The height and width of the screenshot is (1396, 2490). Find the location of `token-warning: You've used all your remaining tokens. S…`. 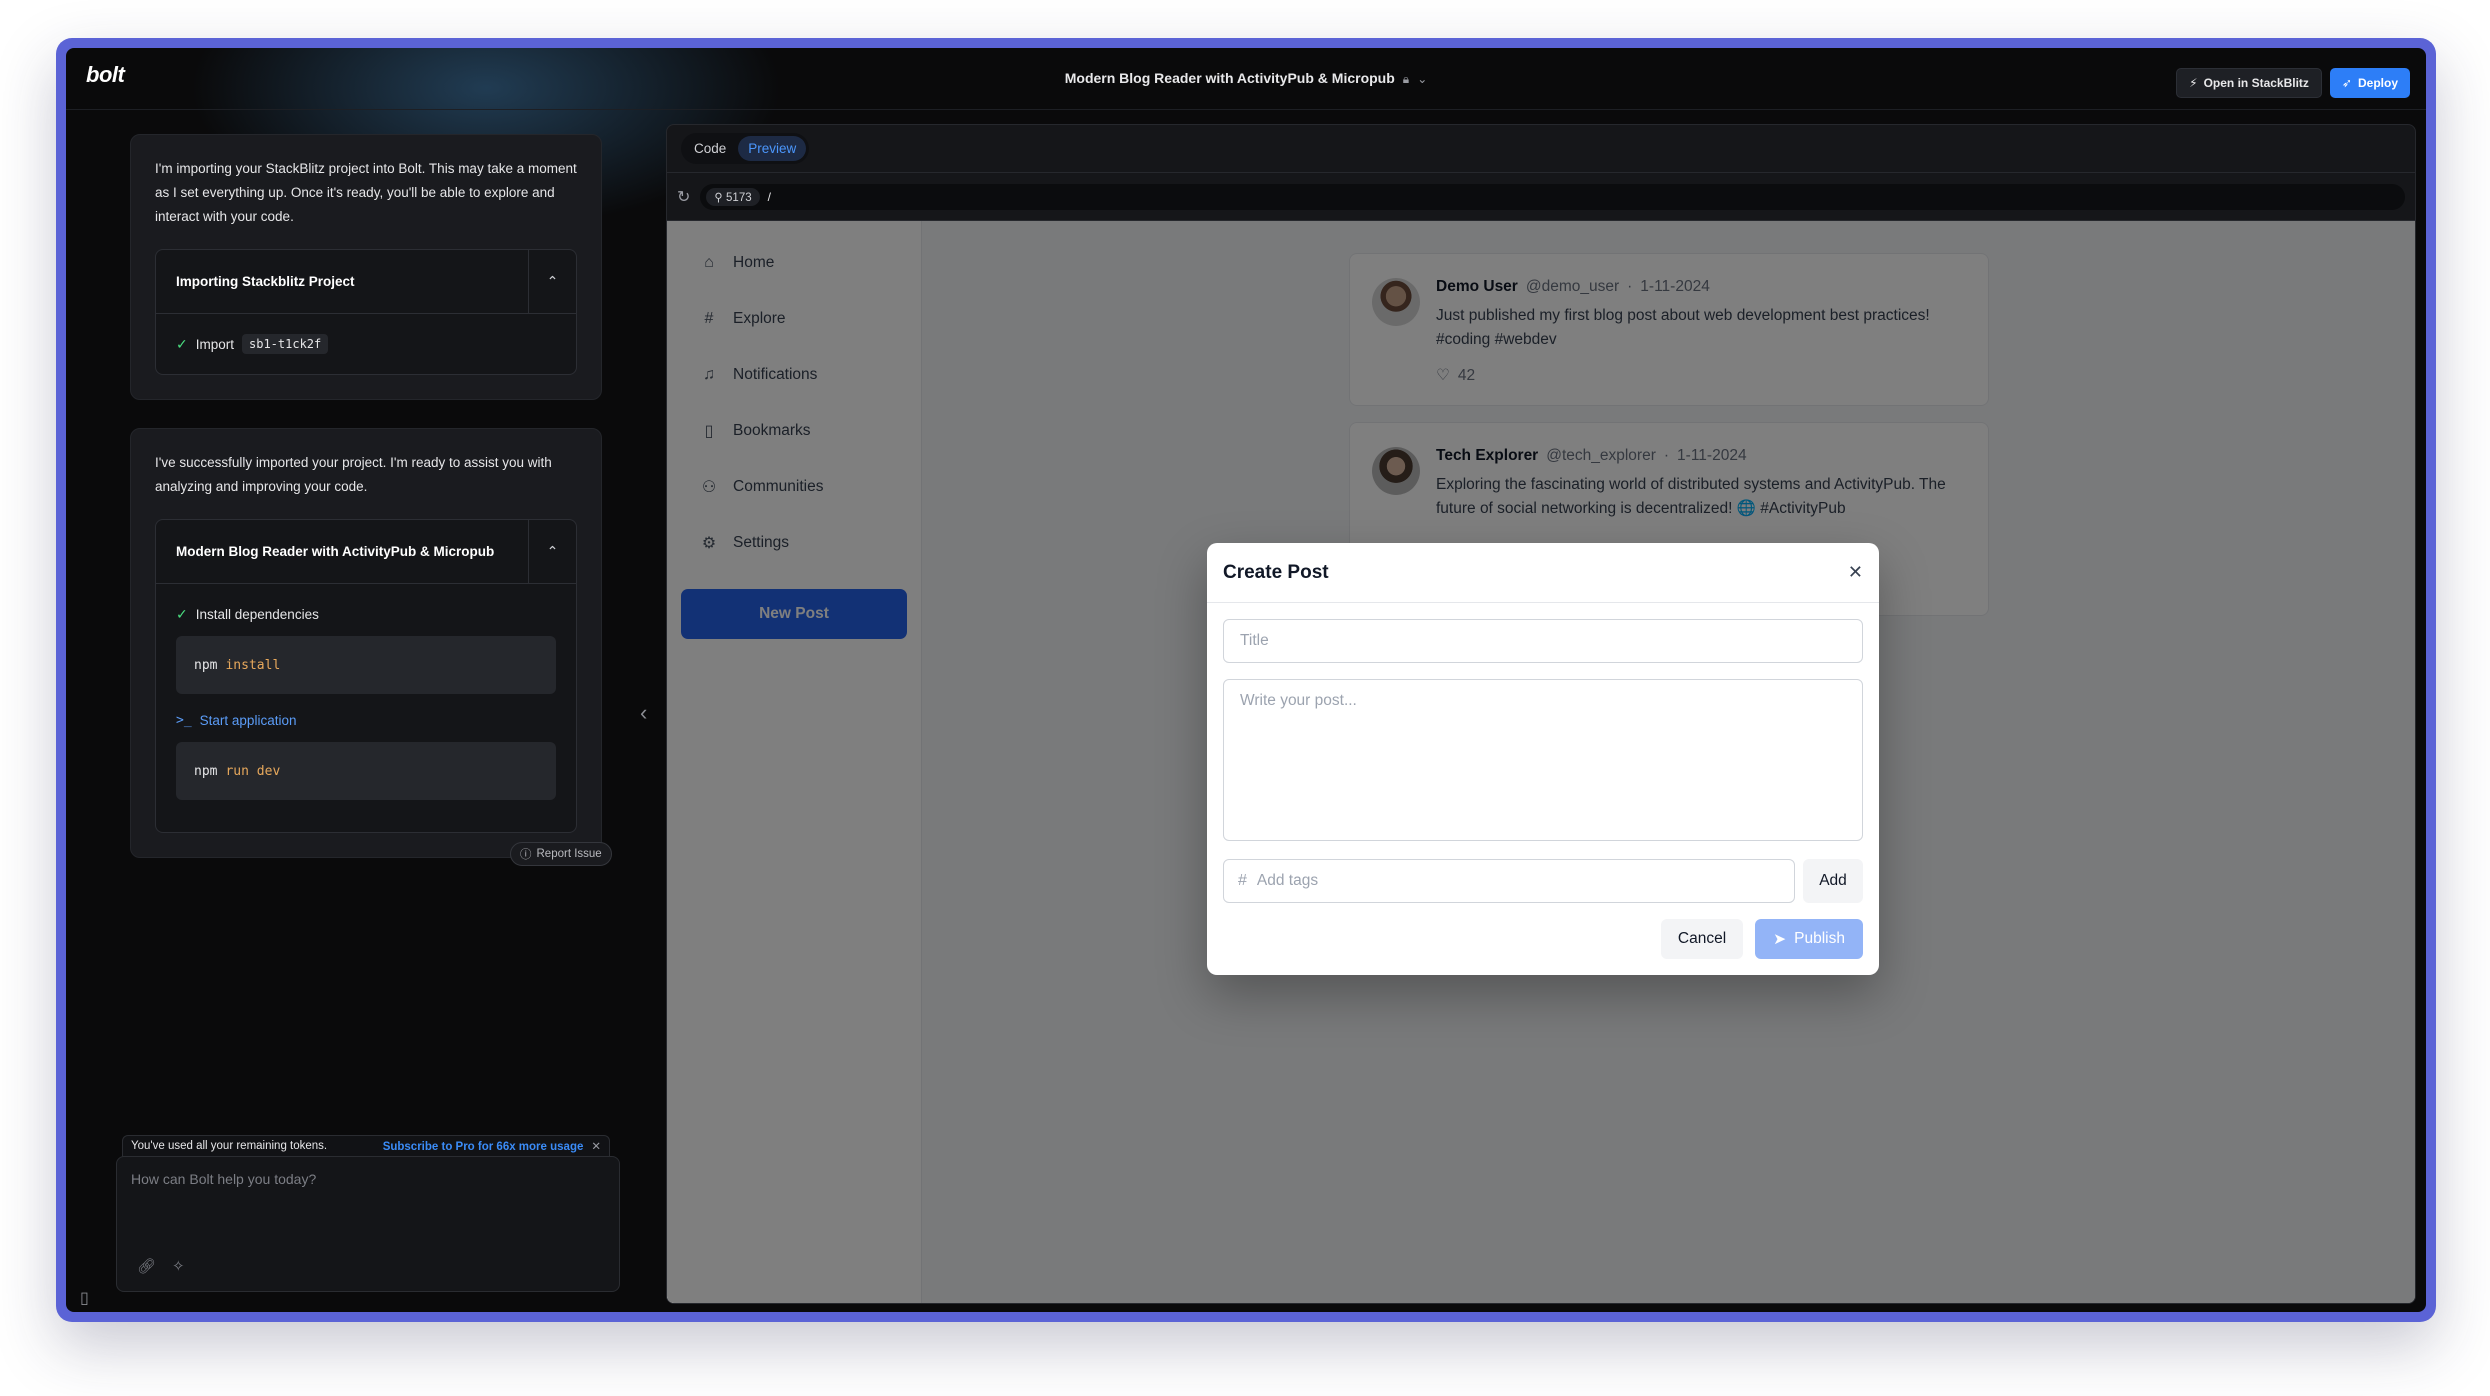

token-warning: You've used all your remaining tokens. S… is located at coordinates (366, 1146).